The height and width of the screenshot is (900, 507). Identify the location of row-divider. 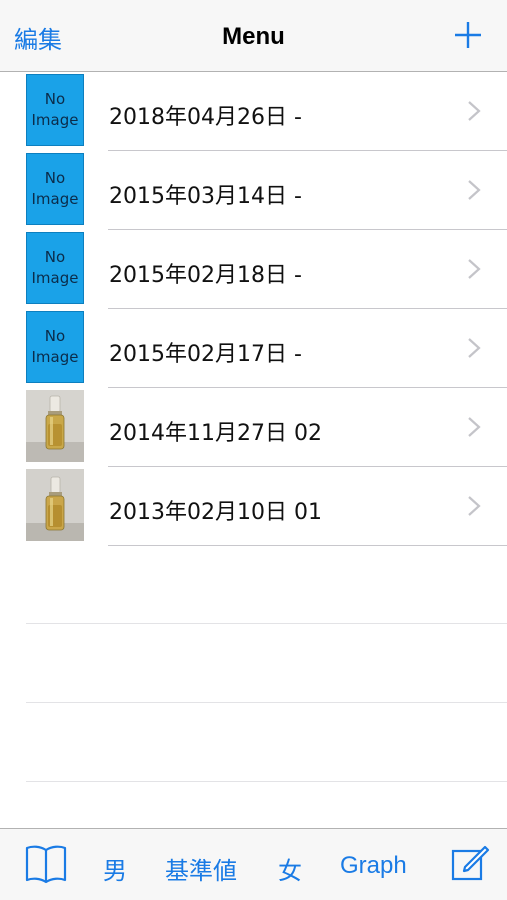
(307, 545).